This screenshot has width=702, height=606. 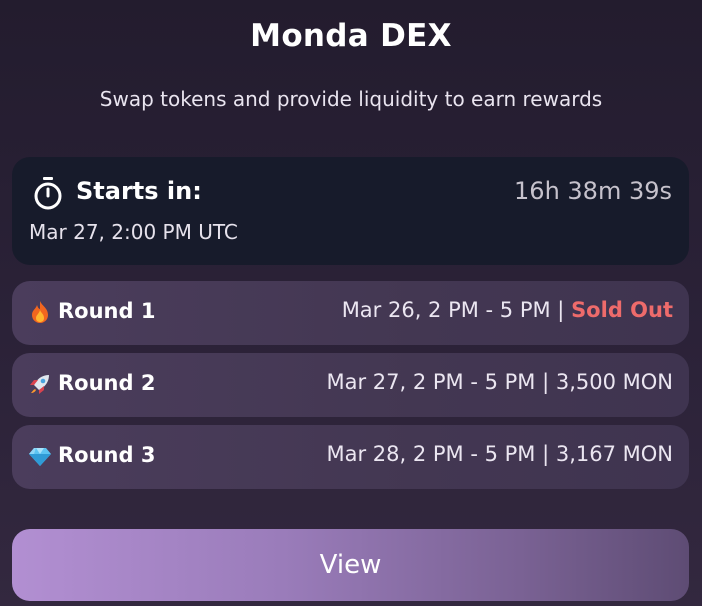 I want to click on countdown-timer: 16h 38m 39s, so click(x=593, y=191).